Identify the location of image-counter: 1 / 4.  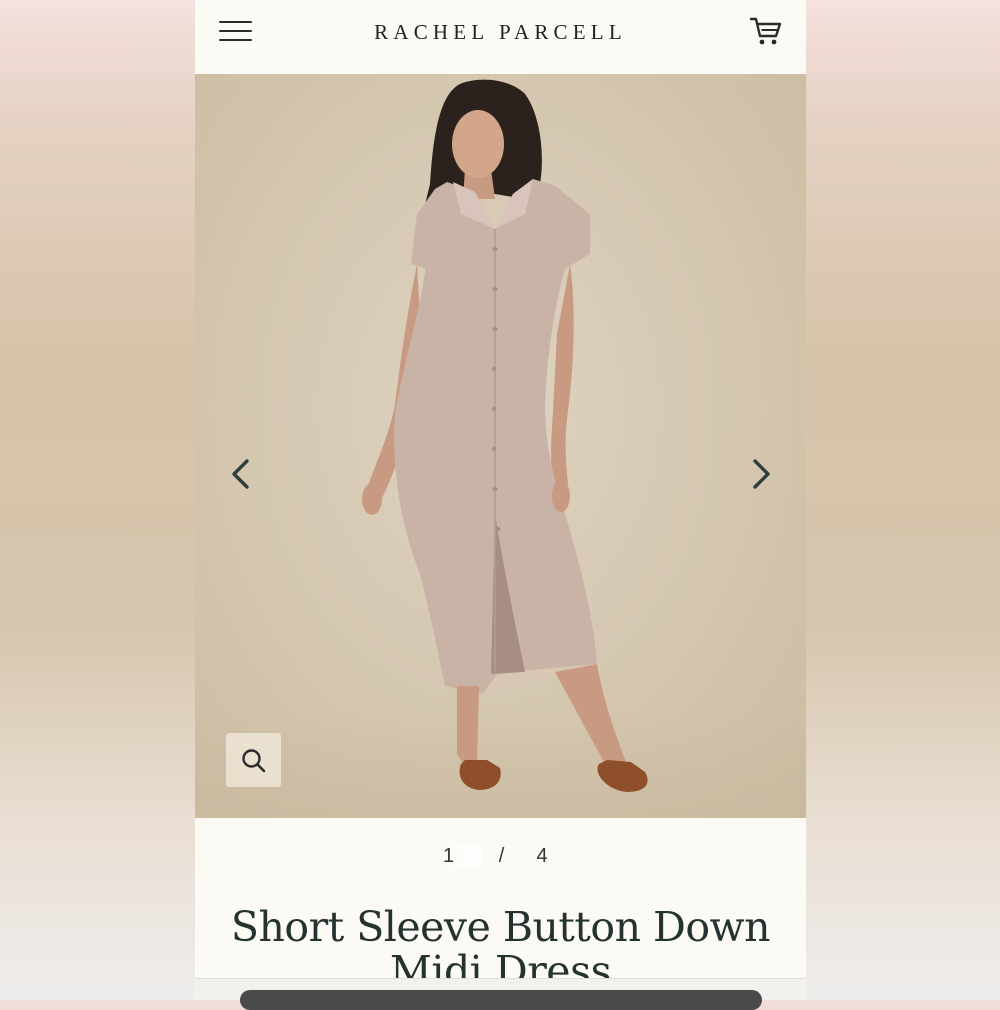
(500, 858).